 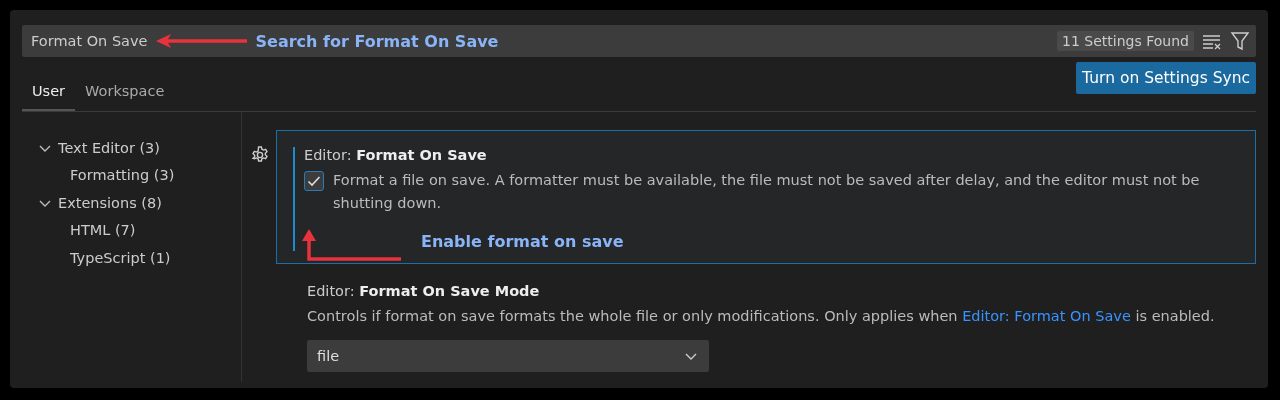 I want to click on setting-title: Editor: Format On Save Mode, so click(x=424, y=291).